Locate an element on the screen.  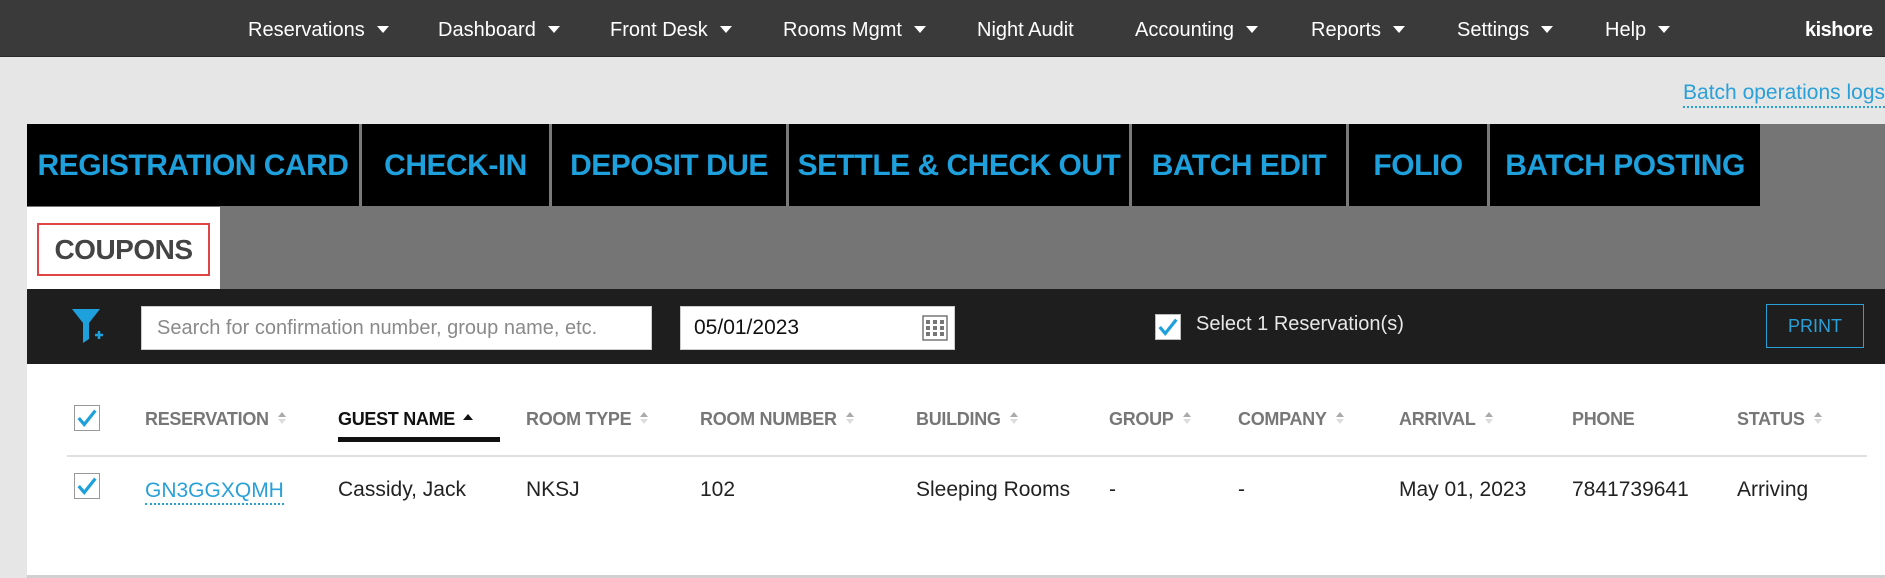
column-header-room-number: ROOM NUMBER is located at coordinates (777, 419).